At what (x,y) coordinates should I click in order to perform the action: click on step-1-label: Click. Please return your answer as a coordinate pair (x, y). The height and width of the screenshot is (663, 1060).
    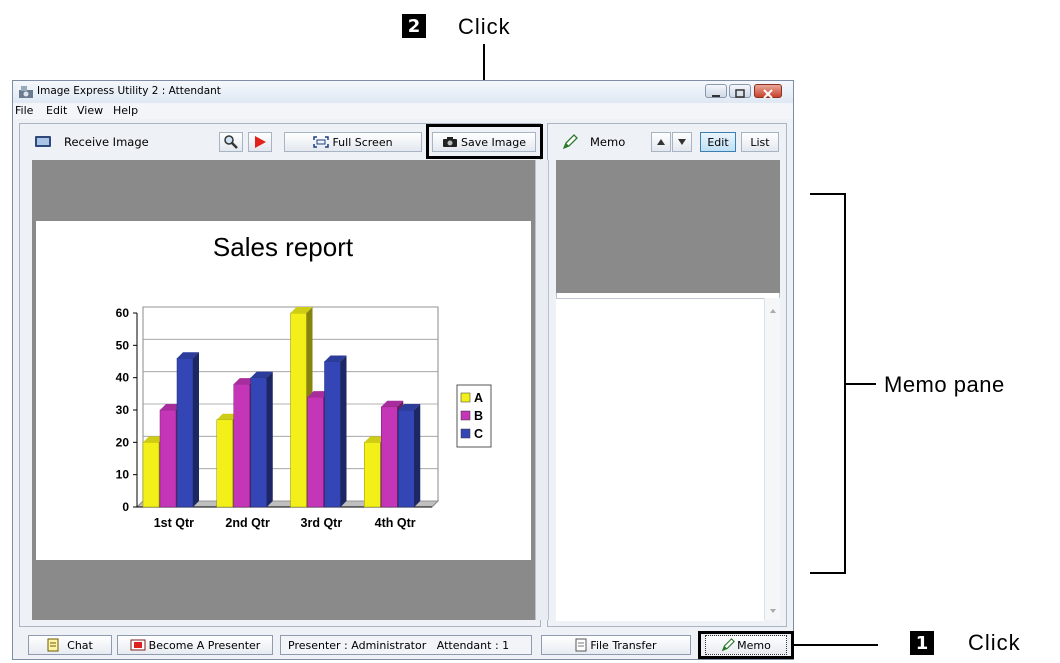
    Looking at the image, I should click on (994, 642).